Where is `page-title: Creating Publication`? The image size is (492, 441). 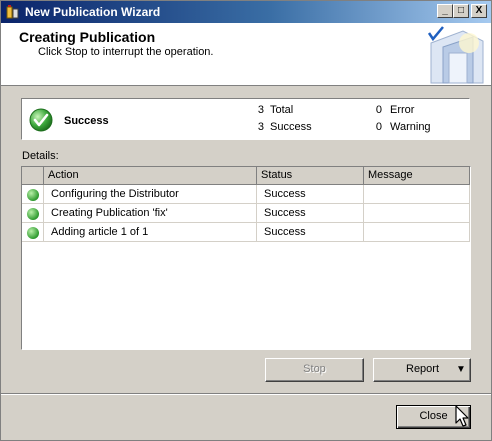 page-title: Creating Publication is located at coordinates (87, 37).